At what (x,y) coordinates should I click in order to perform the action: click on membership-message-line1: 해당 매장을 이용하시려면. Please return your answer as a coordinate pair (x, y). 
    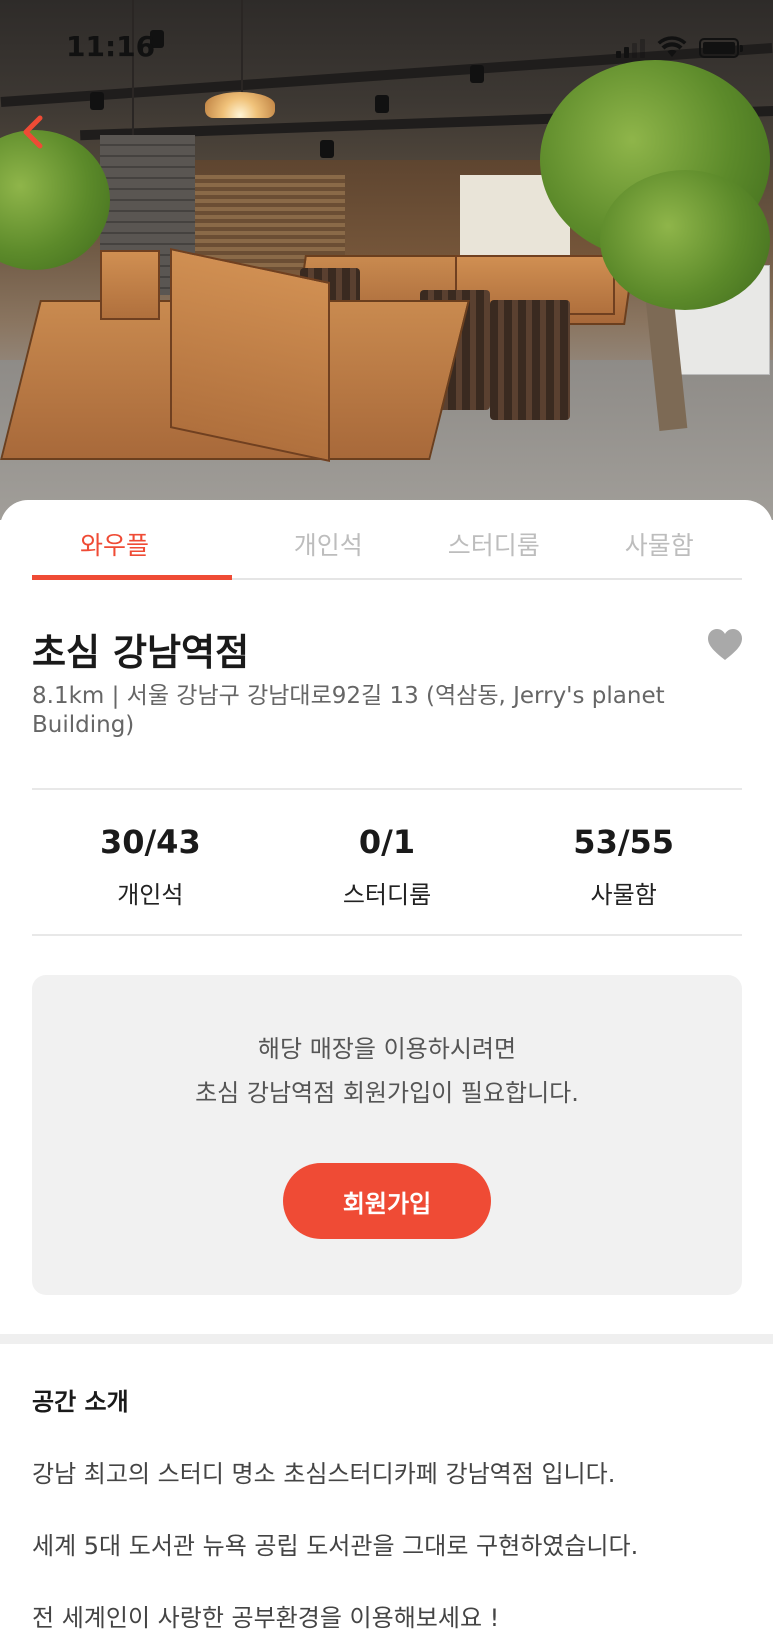
    Looking at the image, I should click on (387, 1049).